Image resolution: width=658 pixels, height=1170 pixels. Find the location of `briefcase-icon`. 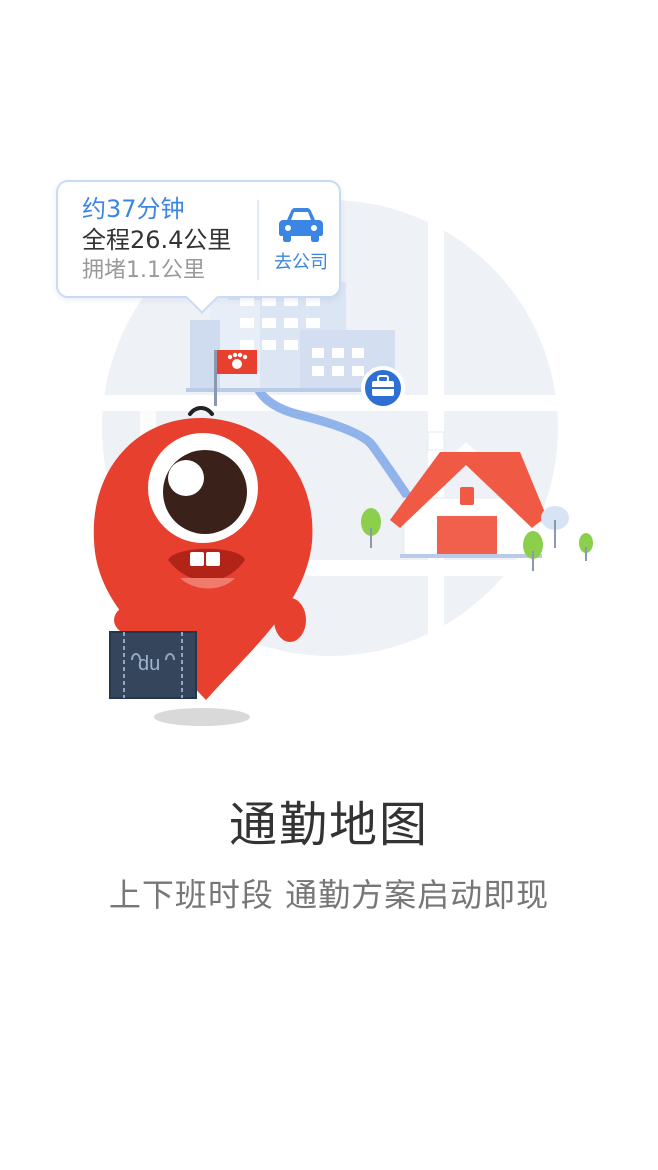

briefcase-icon is located at coordinates (383, 388).